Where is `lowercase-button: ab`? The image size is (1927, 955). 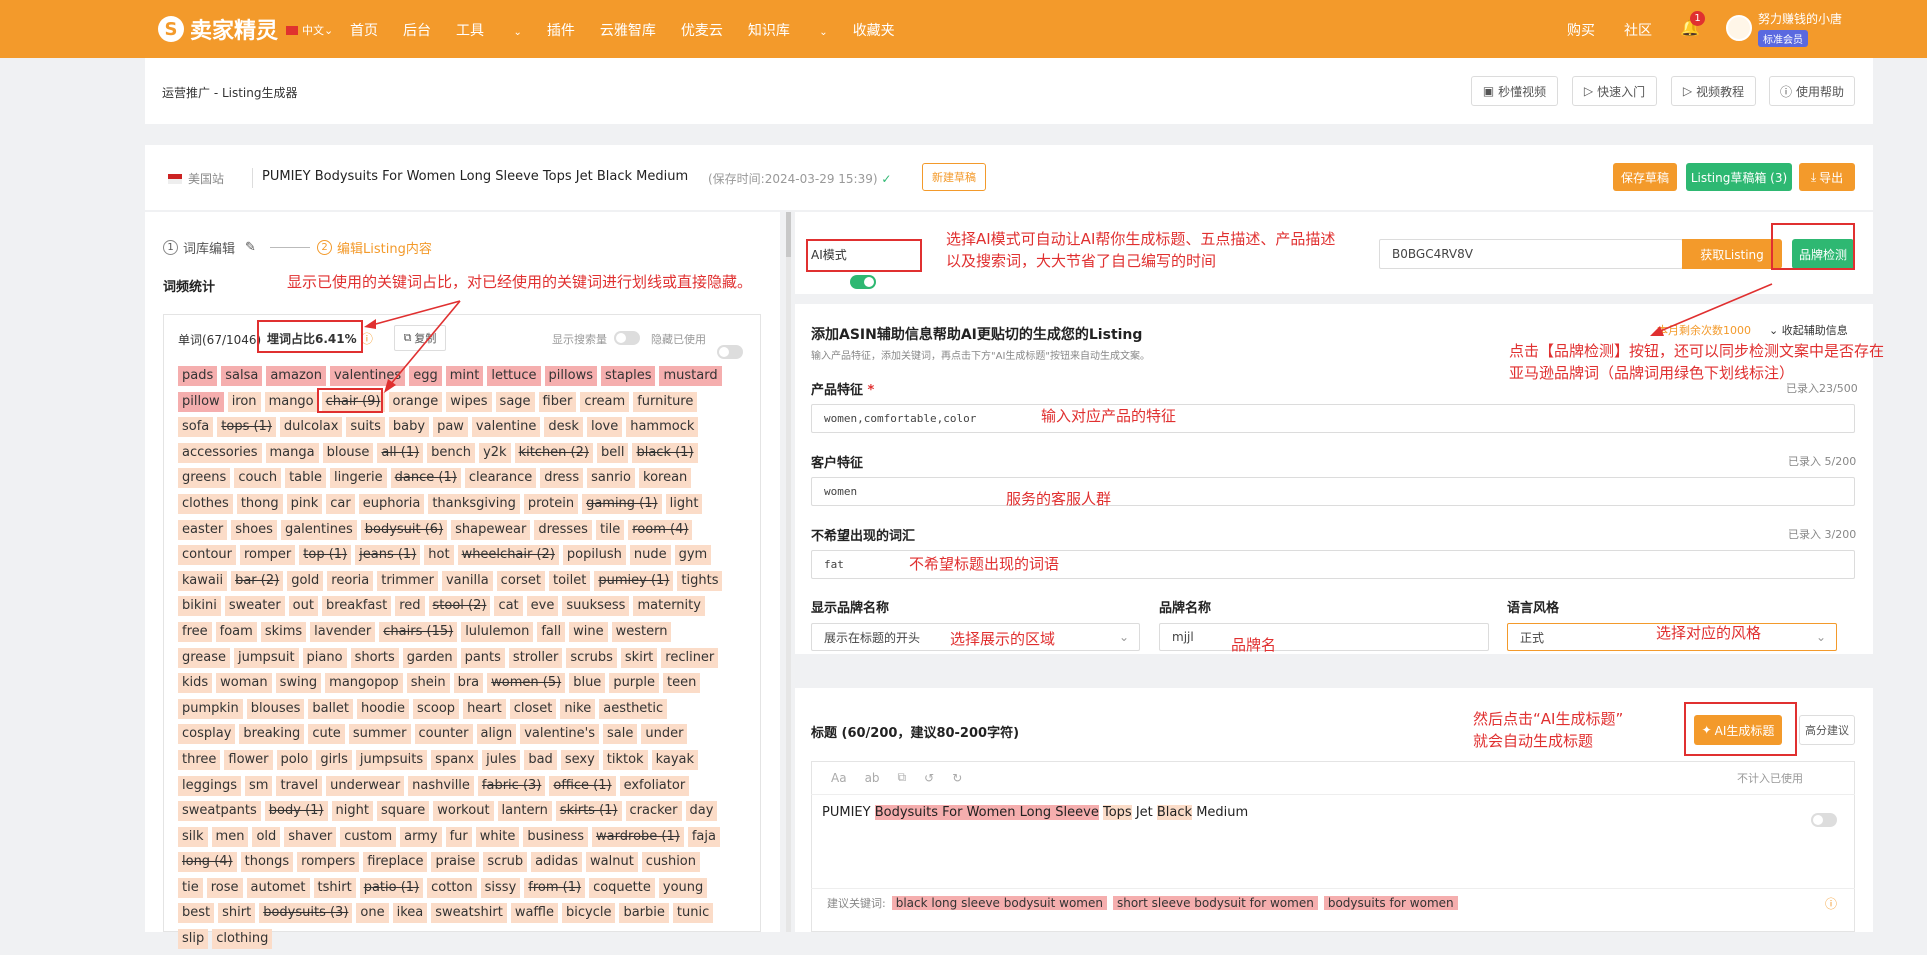
lowercase-button: ab is located at coordinates (872, 778).